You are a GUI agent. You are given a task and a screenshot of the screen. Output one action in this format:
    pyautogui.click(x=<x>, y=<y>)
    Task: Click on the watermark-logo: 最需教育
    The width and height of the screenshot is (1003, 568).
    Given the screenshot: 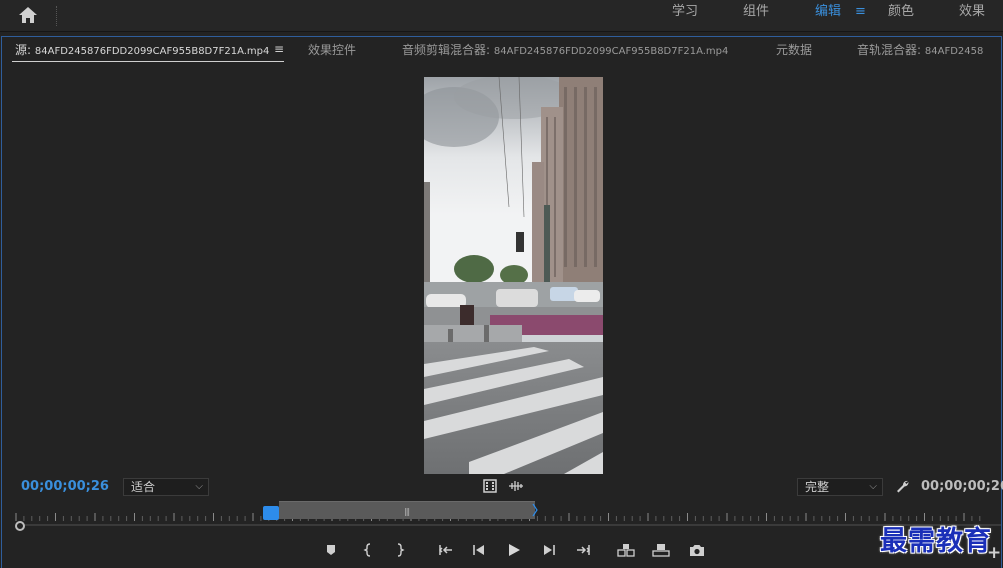 What is the action you would take?
    pyautogui.click(x=936, y=541)
    